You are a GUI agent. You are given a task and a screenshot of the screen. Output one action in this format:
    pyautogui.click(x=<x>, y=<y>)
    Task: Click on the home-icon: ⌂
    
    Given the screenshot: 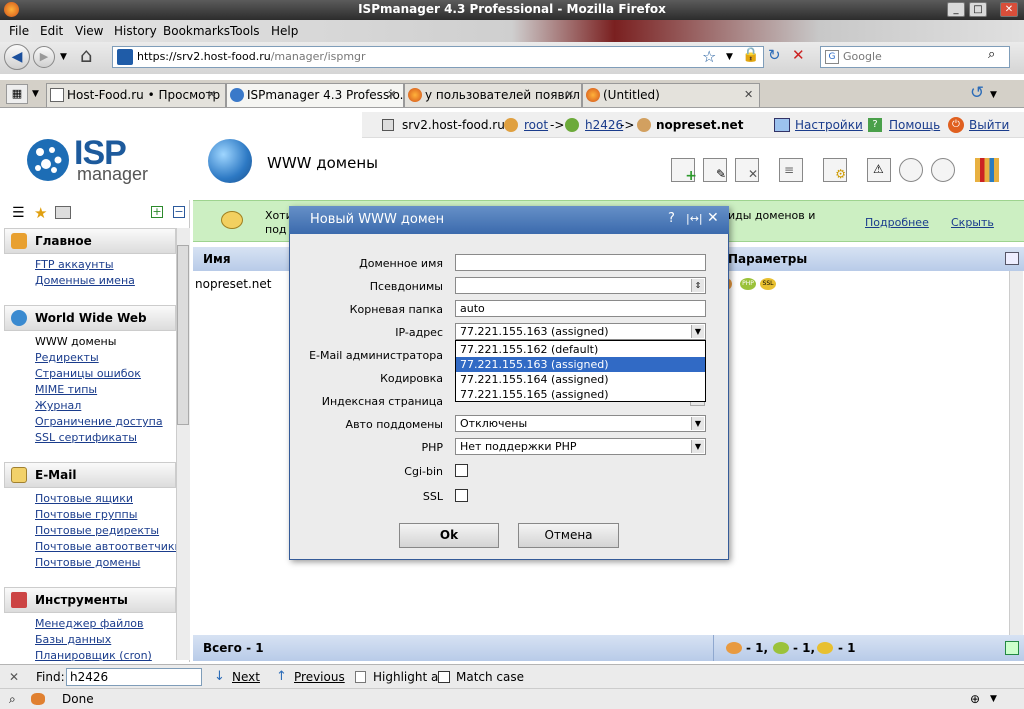 What is the action you would take?
    pyautogui.click(x=92, y=56)
    